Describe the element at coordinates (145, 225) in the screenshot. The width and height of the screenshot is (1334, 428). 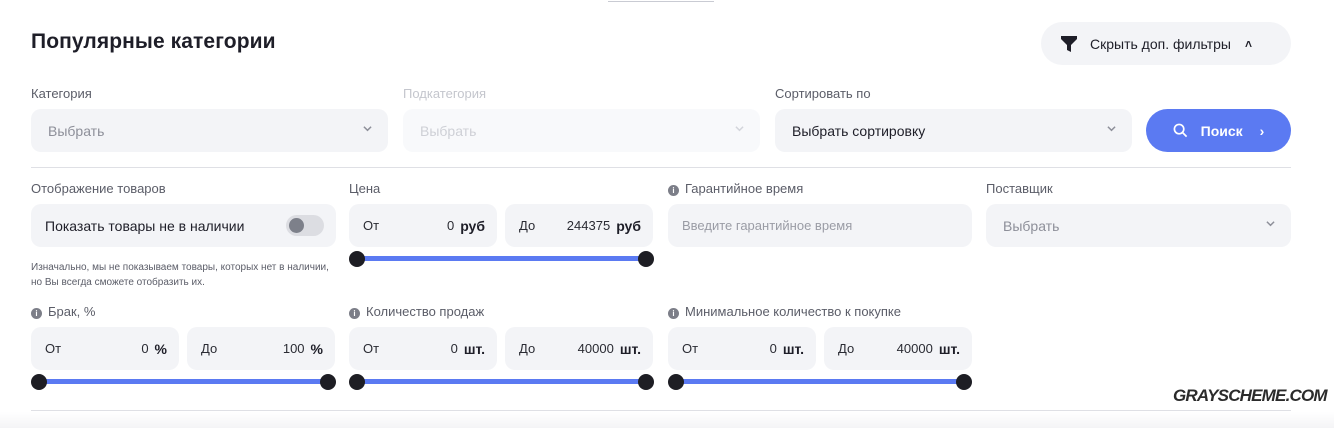
I see `show-out-of-stock-label: Показать товары не в наличии` at that location.